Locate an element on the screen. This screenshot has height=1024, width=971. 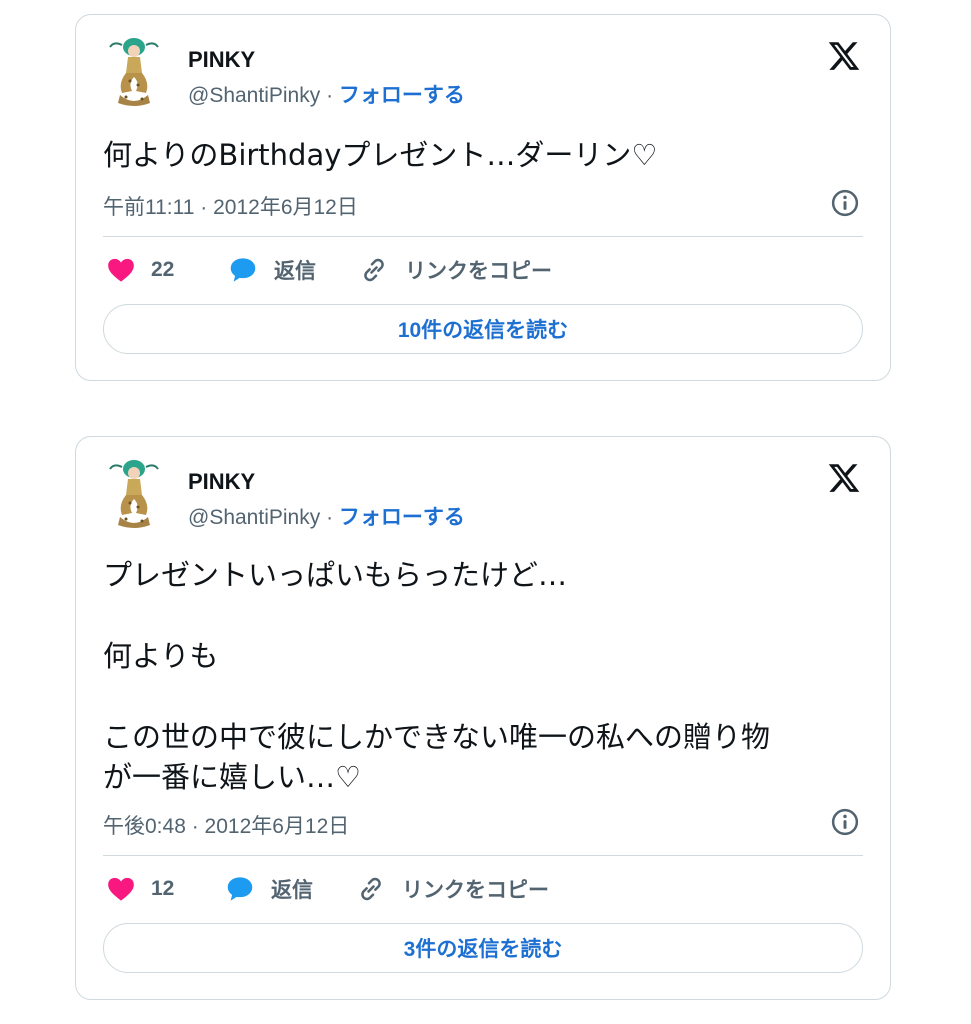
tweet-text-line: 何よりのBirthdayプレゼント…ダーリン♡ is located at coordinates (380, 155).